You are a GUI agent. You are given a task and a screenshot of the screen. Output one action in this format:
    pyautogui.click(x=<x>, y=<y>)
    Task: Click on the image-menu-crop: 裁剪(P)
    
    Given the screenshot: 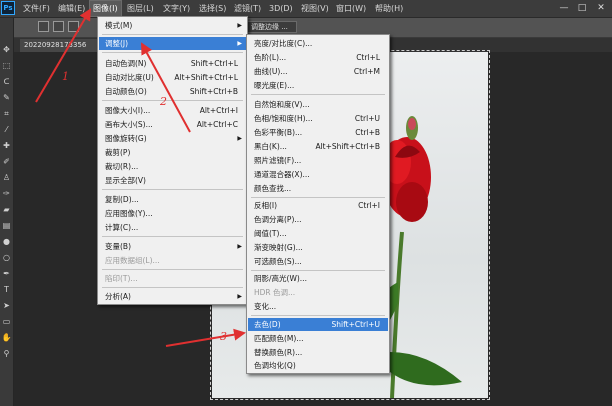 What is the action you would take?
    pyautogui.click(x=172, y=152)
    